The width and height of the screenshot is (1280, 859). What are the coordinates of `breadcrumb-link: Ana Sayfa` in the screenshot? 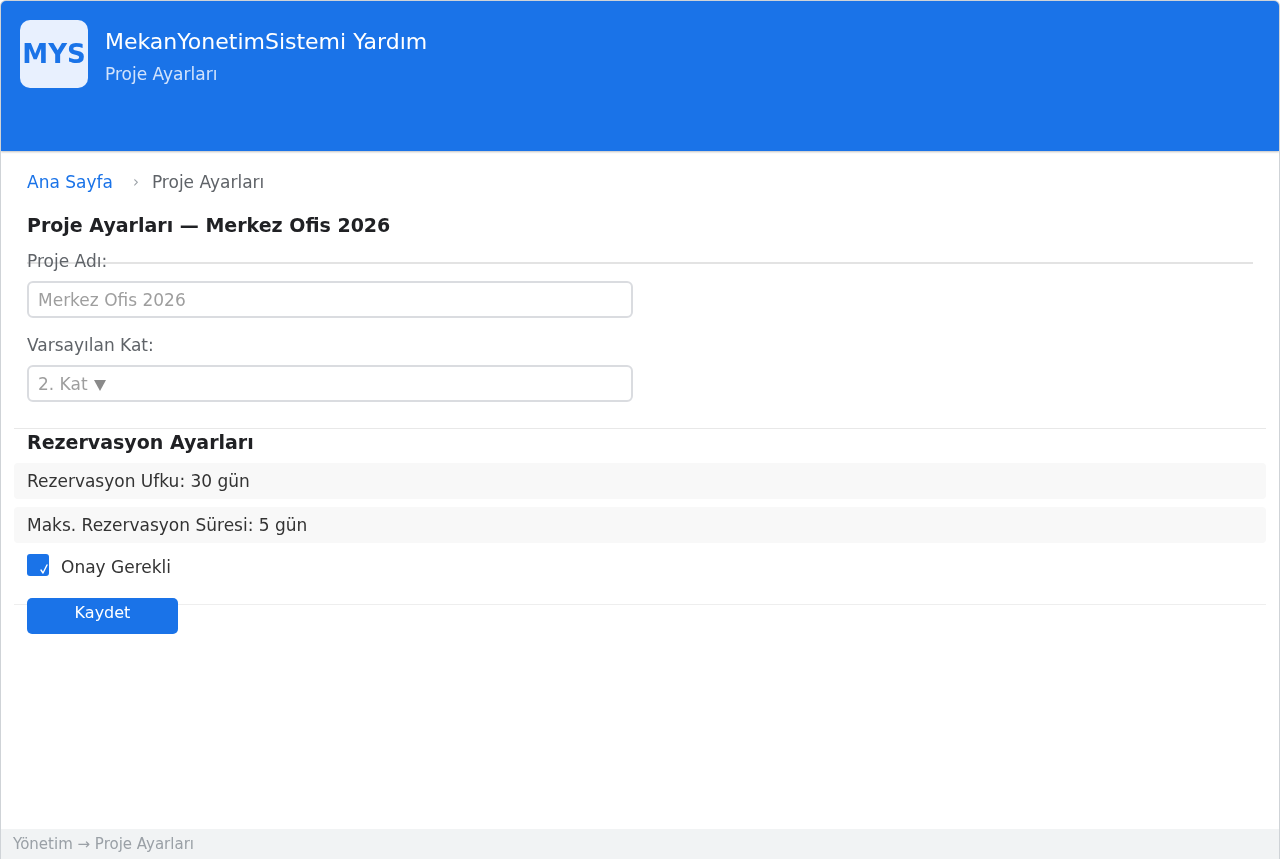 It's located at (70, 182).